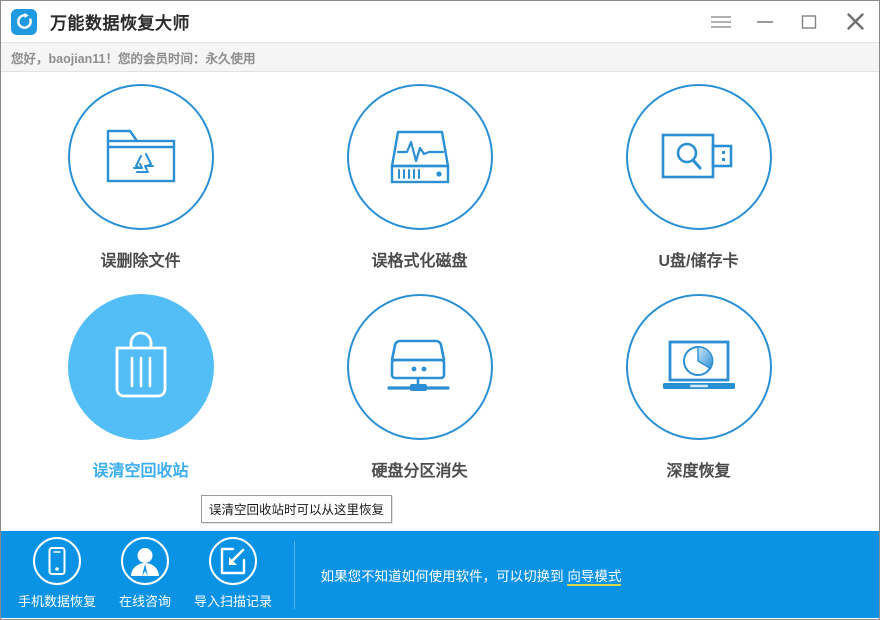 The image size is (880, 620). I want to click on close-icon, so click(855, 21).